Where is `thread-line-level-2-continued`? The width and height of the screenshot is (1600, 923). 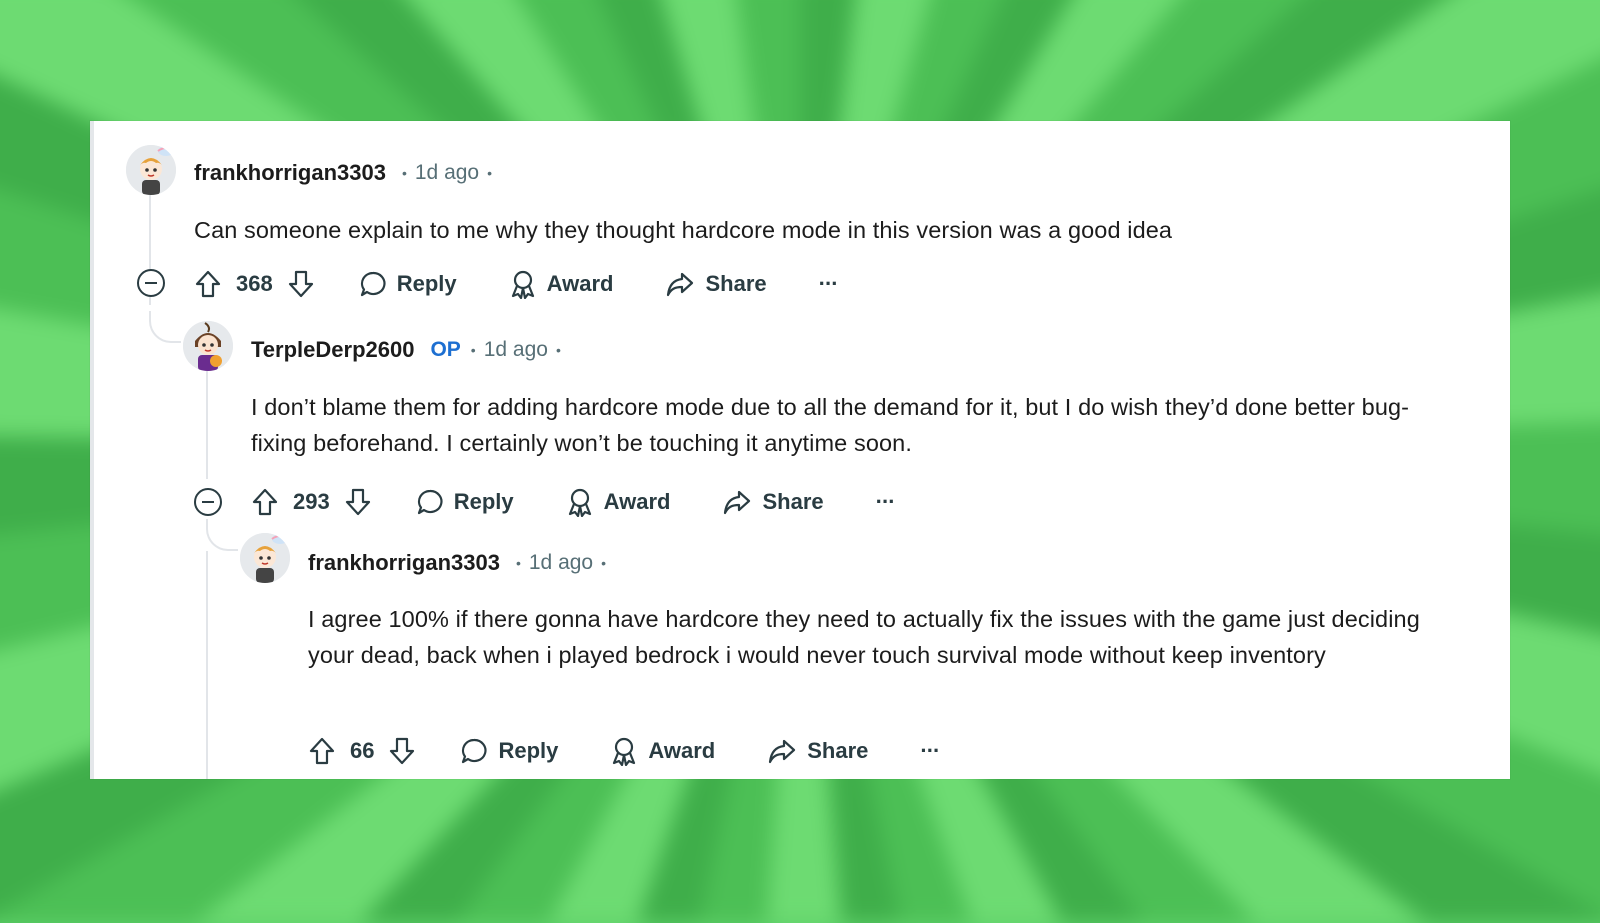 thread-line-level-2-continued is located at coordinates (207, 665).